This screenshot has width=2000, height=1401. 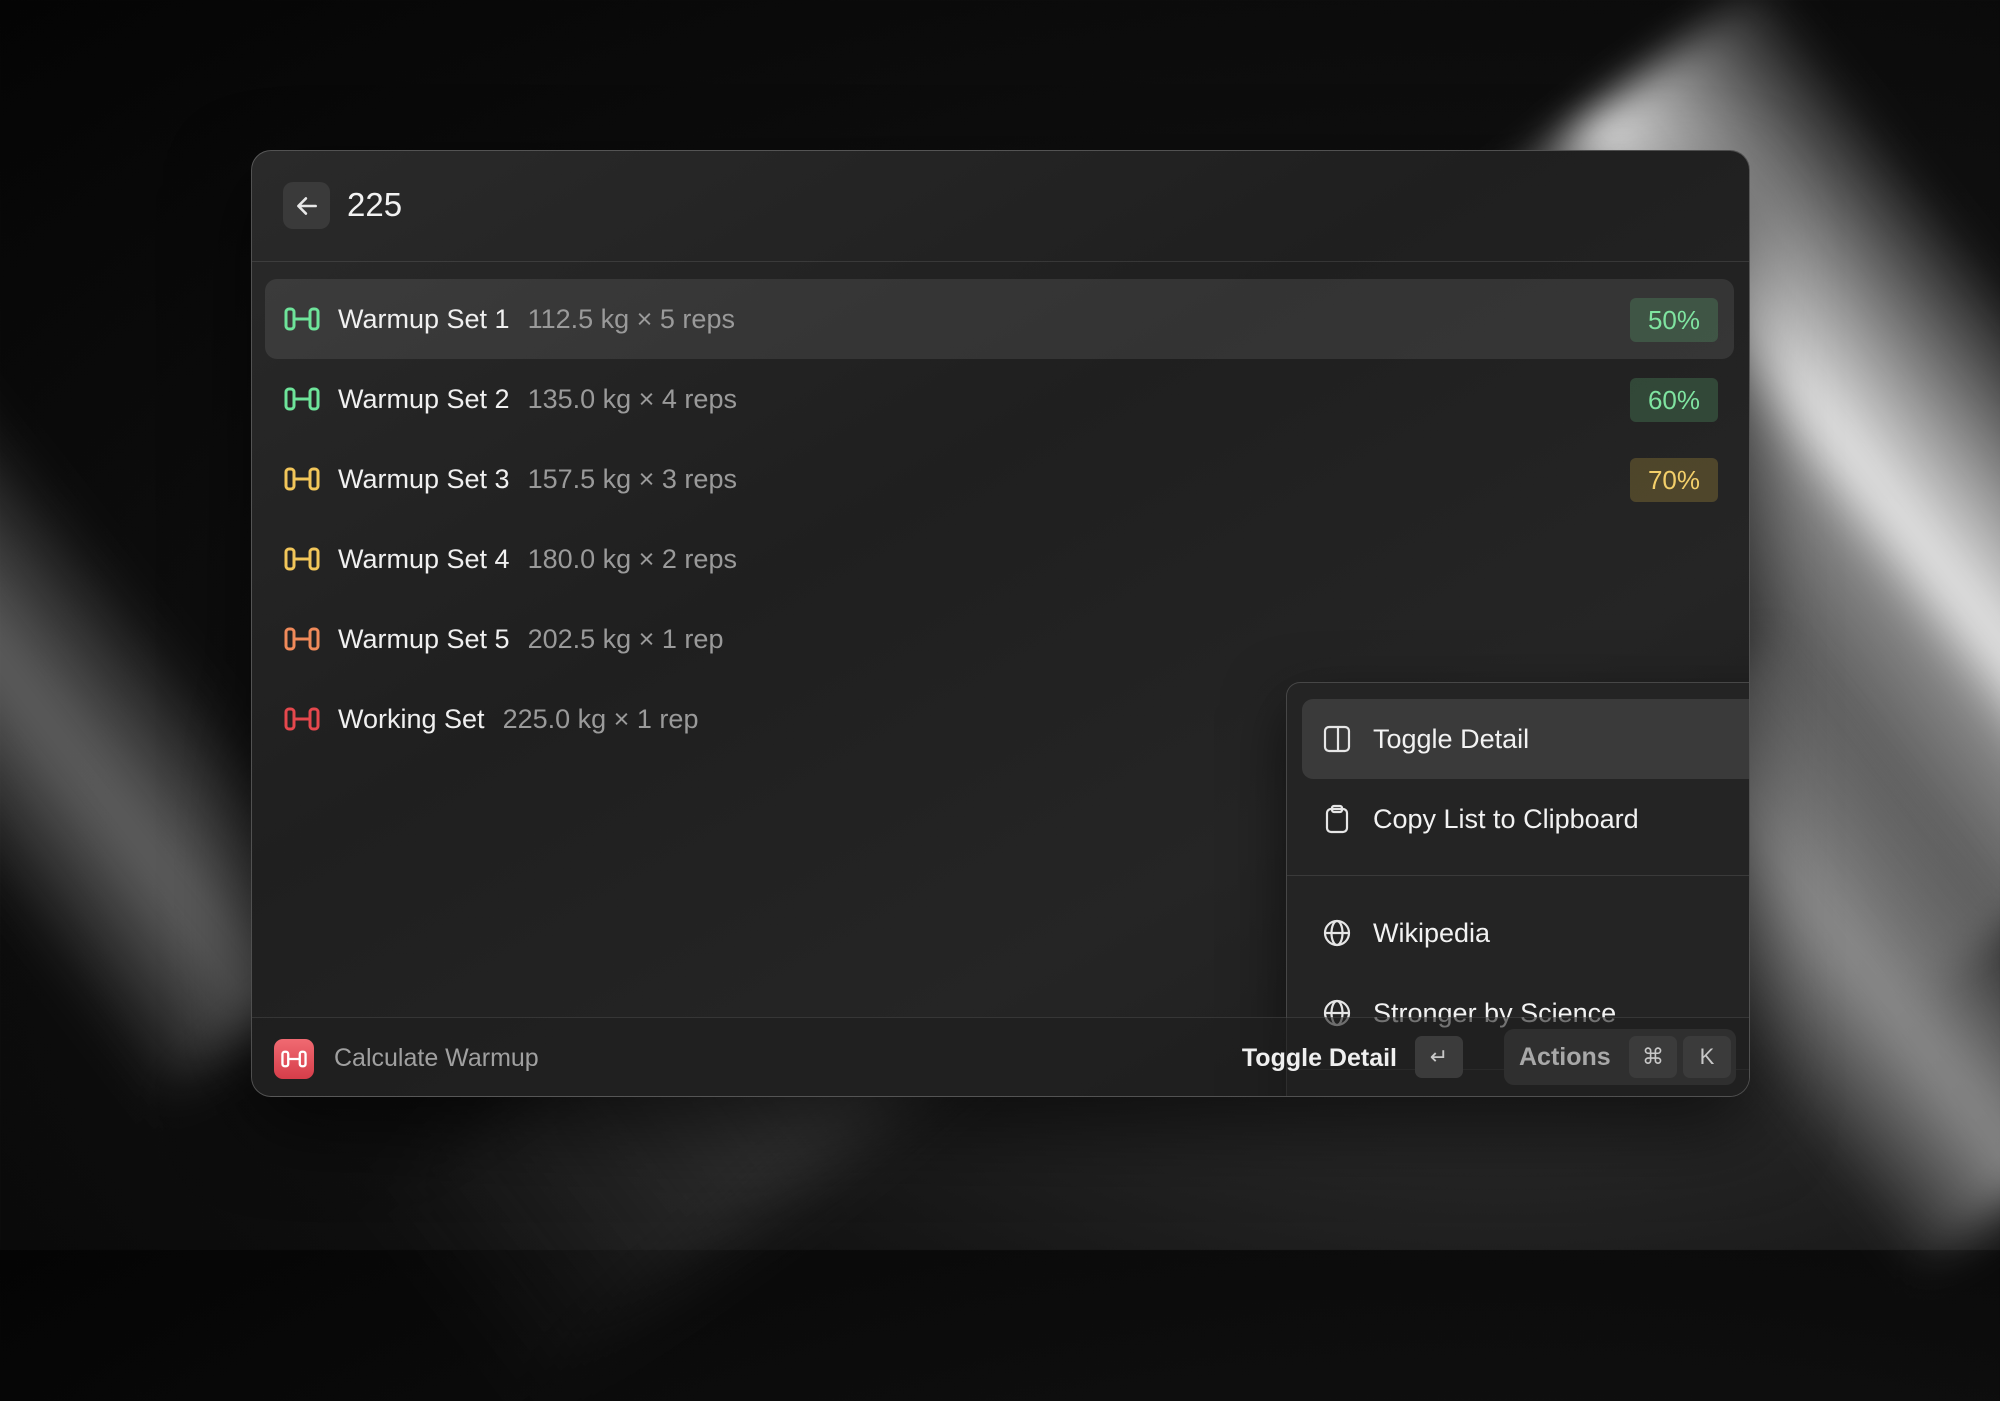 I want to click on percent-badge: 60%, so click(x=1673, y=400).